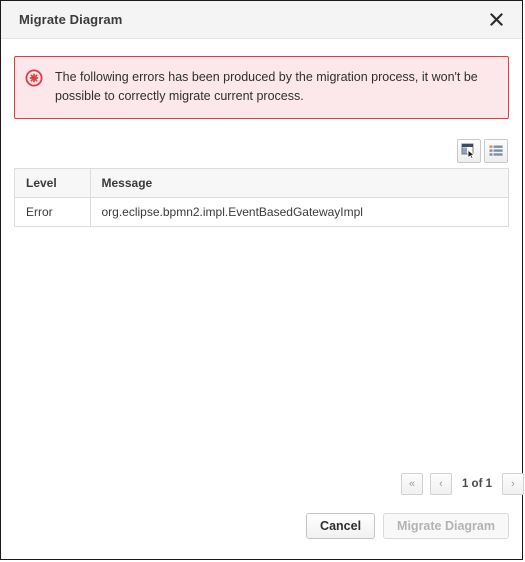 The width and height of the screenshot is (525, 562). Describe the element at coordinates (513, 484) in the screenshot. I see `pagination-next-button: ›` at that location.